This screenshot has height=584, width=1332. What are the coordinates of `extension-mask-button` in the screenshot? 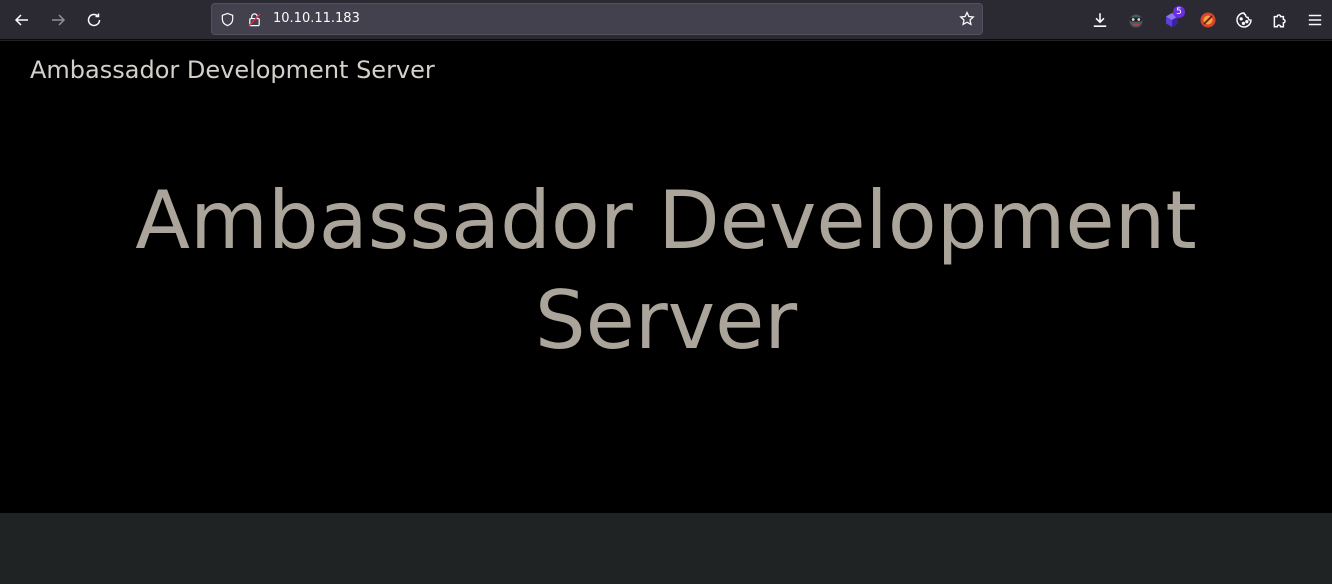 It's located at (1136, 20).